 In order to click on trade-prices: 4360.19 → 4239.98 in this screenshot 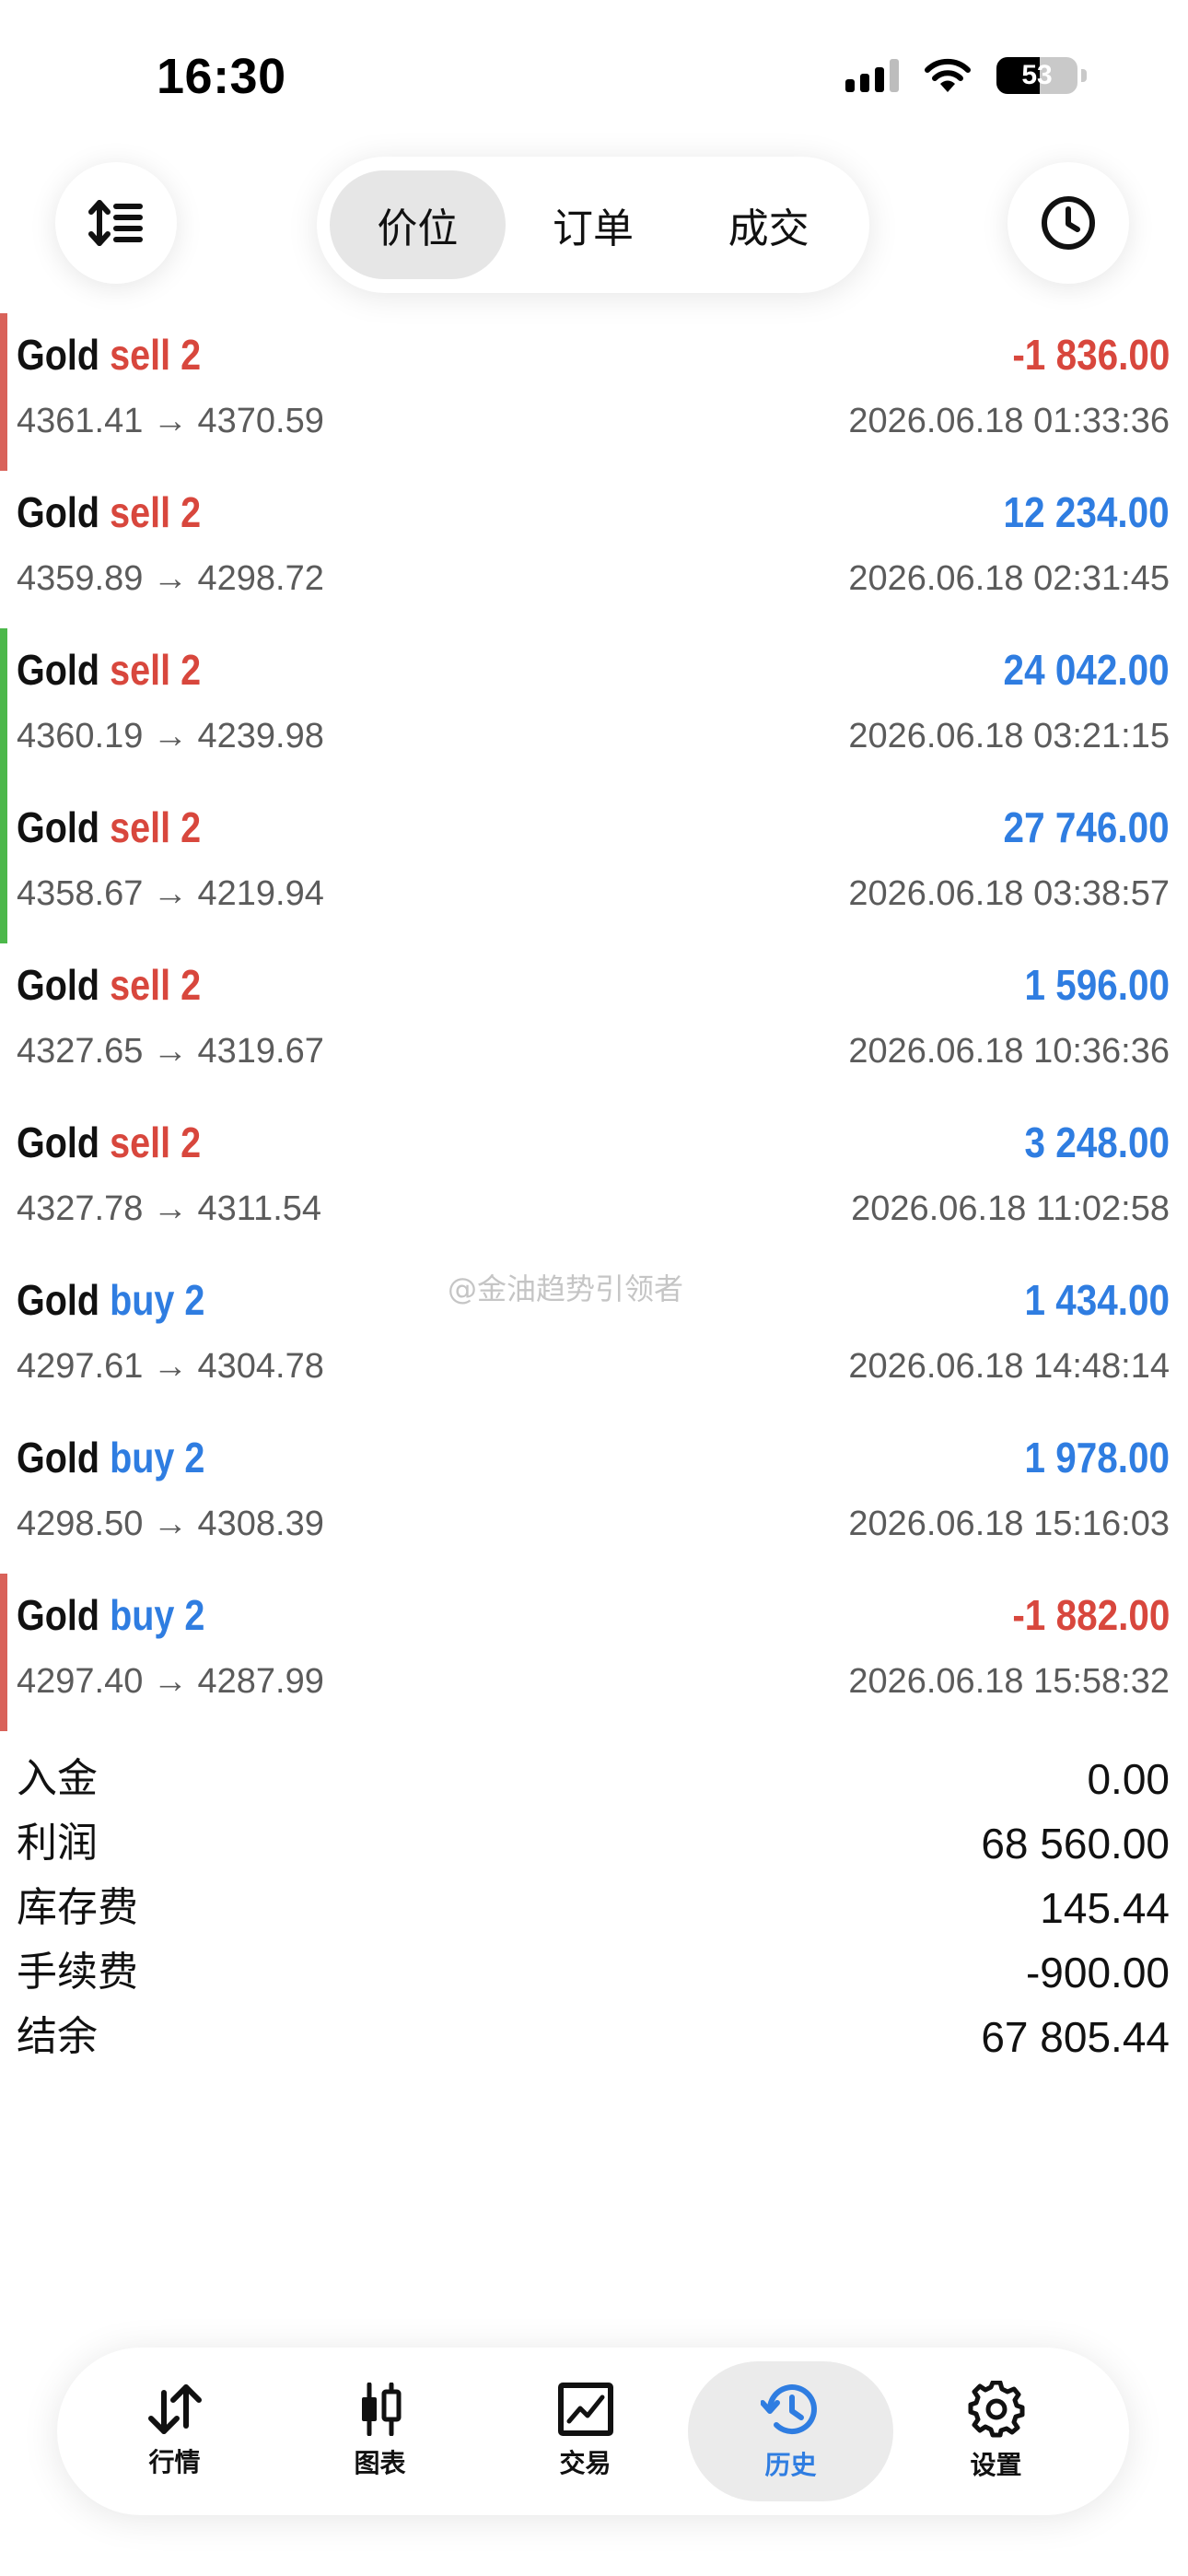, I will do `click(170, 736)`.